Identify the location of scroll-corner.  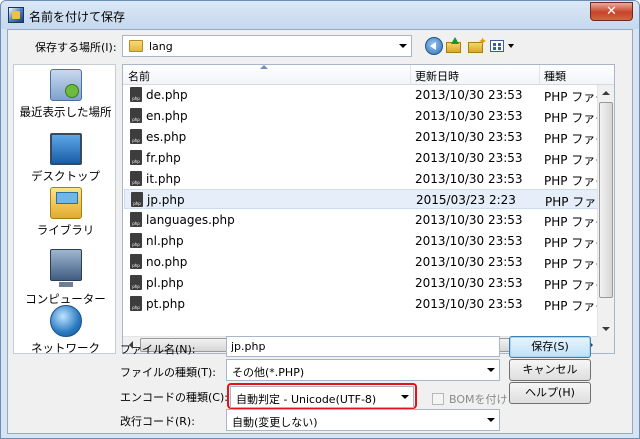
(605, 344).